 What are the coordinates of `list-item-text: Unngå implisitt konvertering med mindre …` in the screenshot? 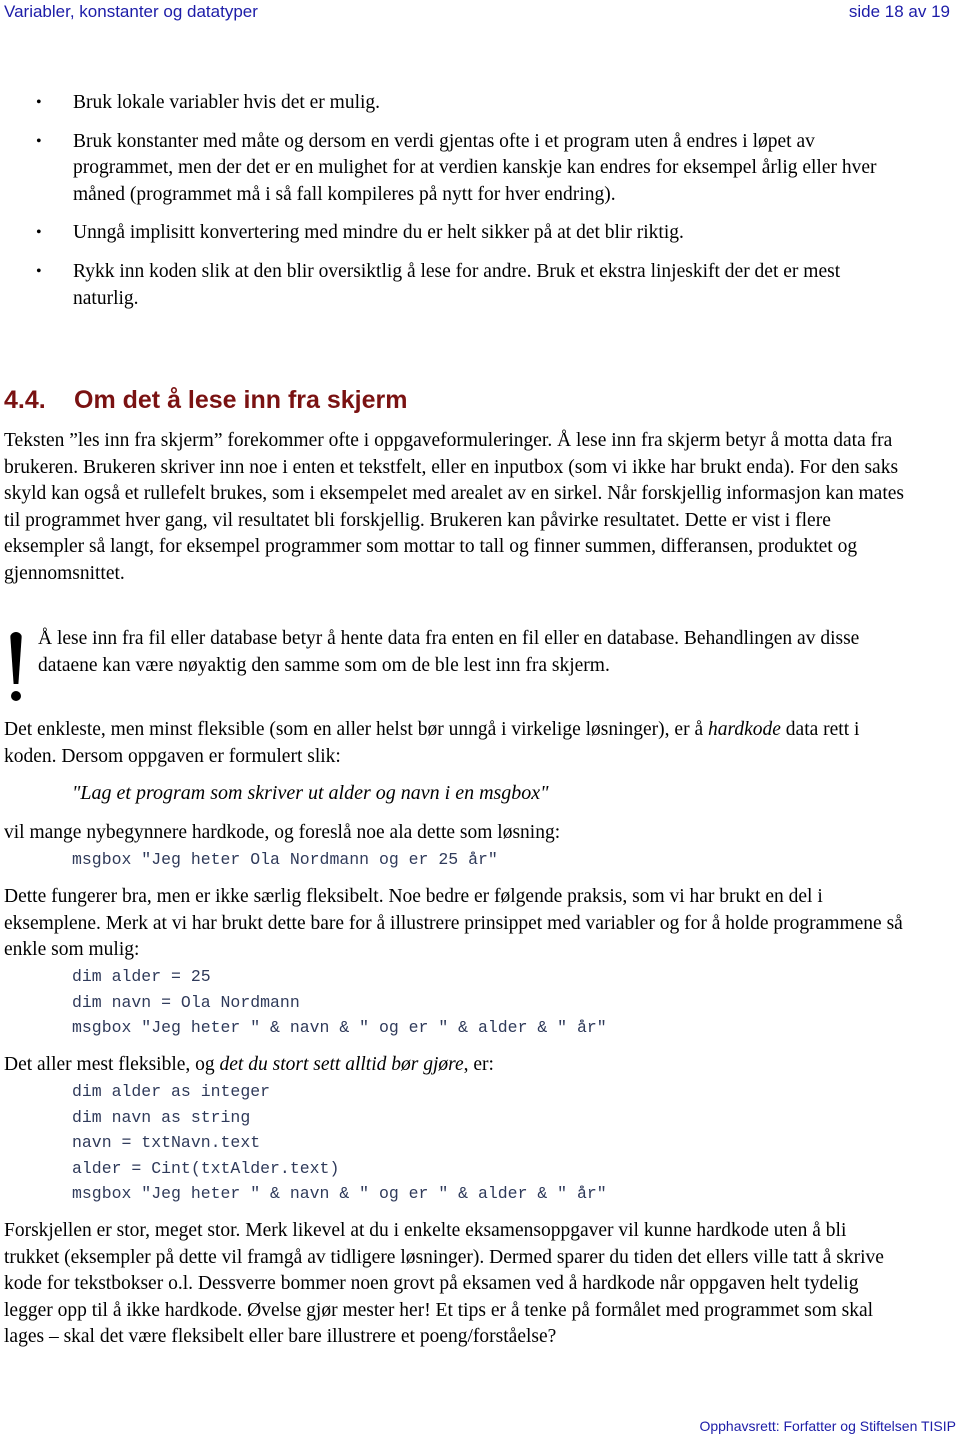 It's located at (378, 233).